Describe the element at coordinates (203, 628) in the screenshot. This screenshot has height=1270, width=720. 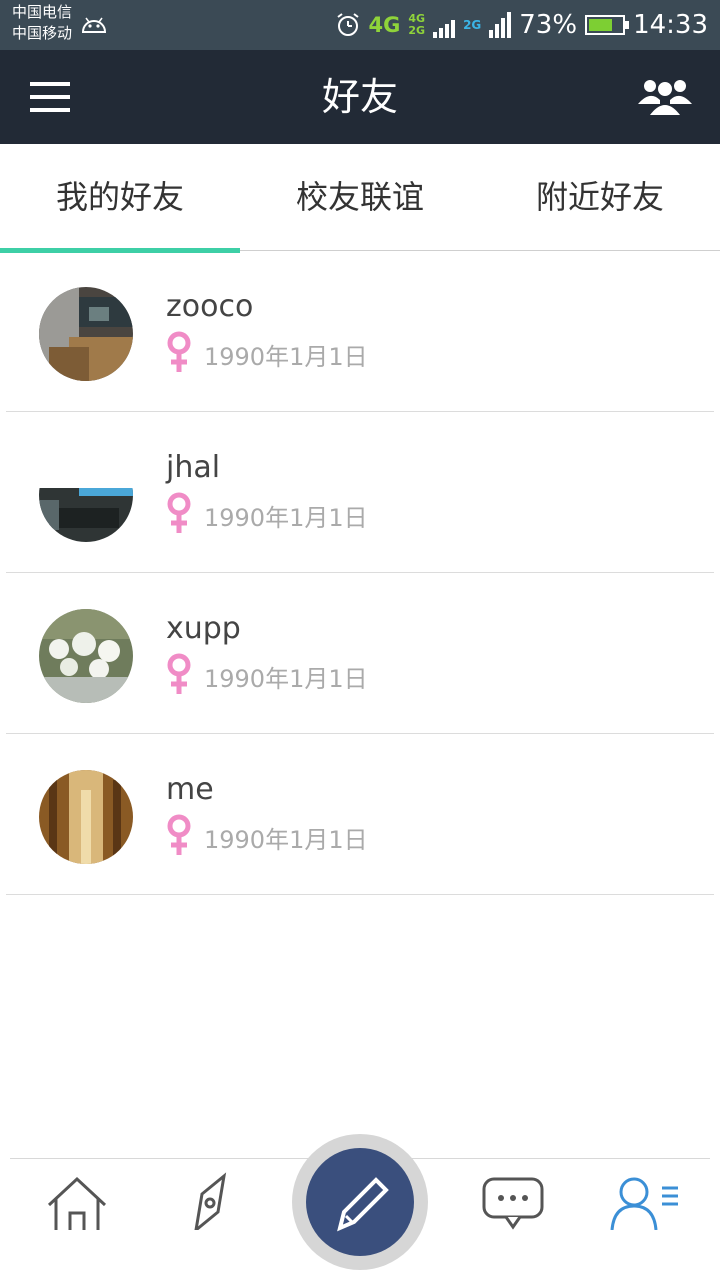
I see `friend-name: xupp` at that location.